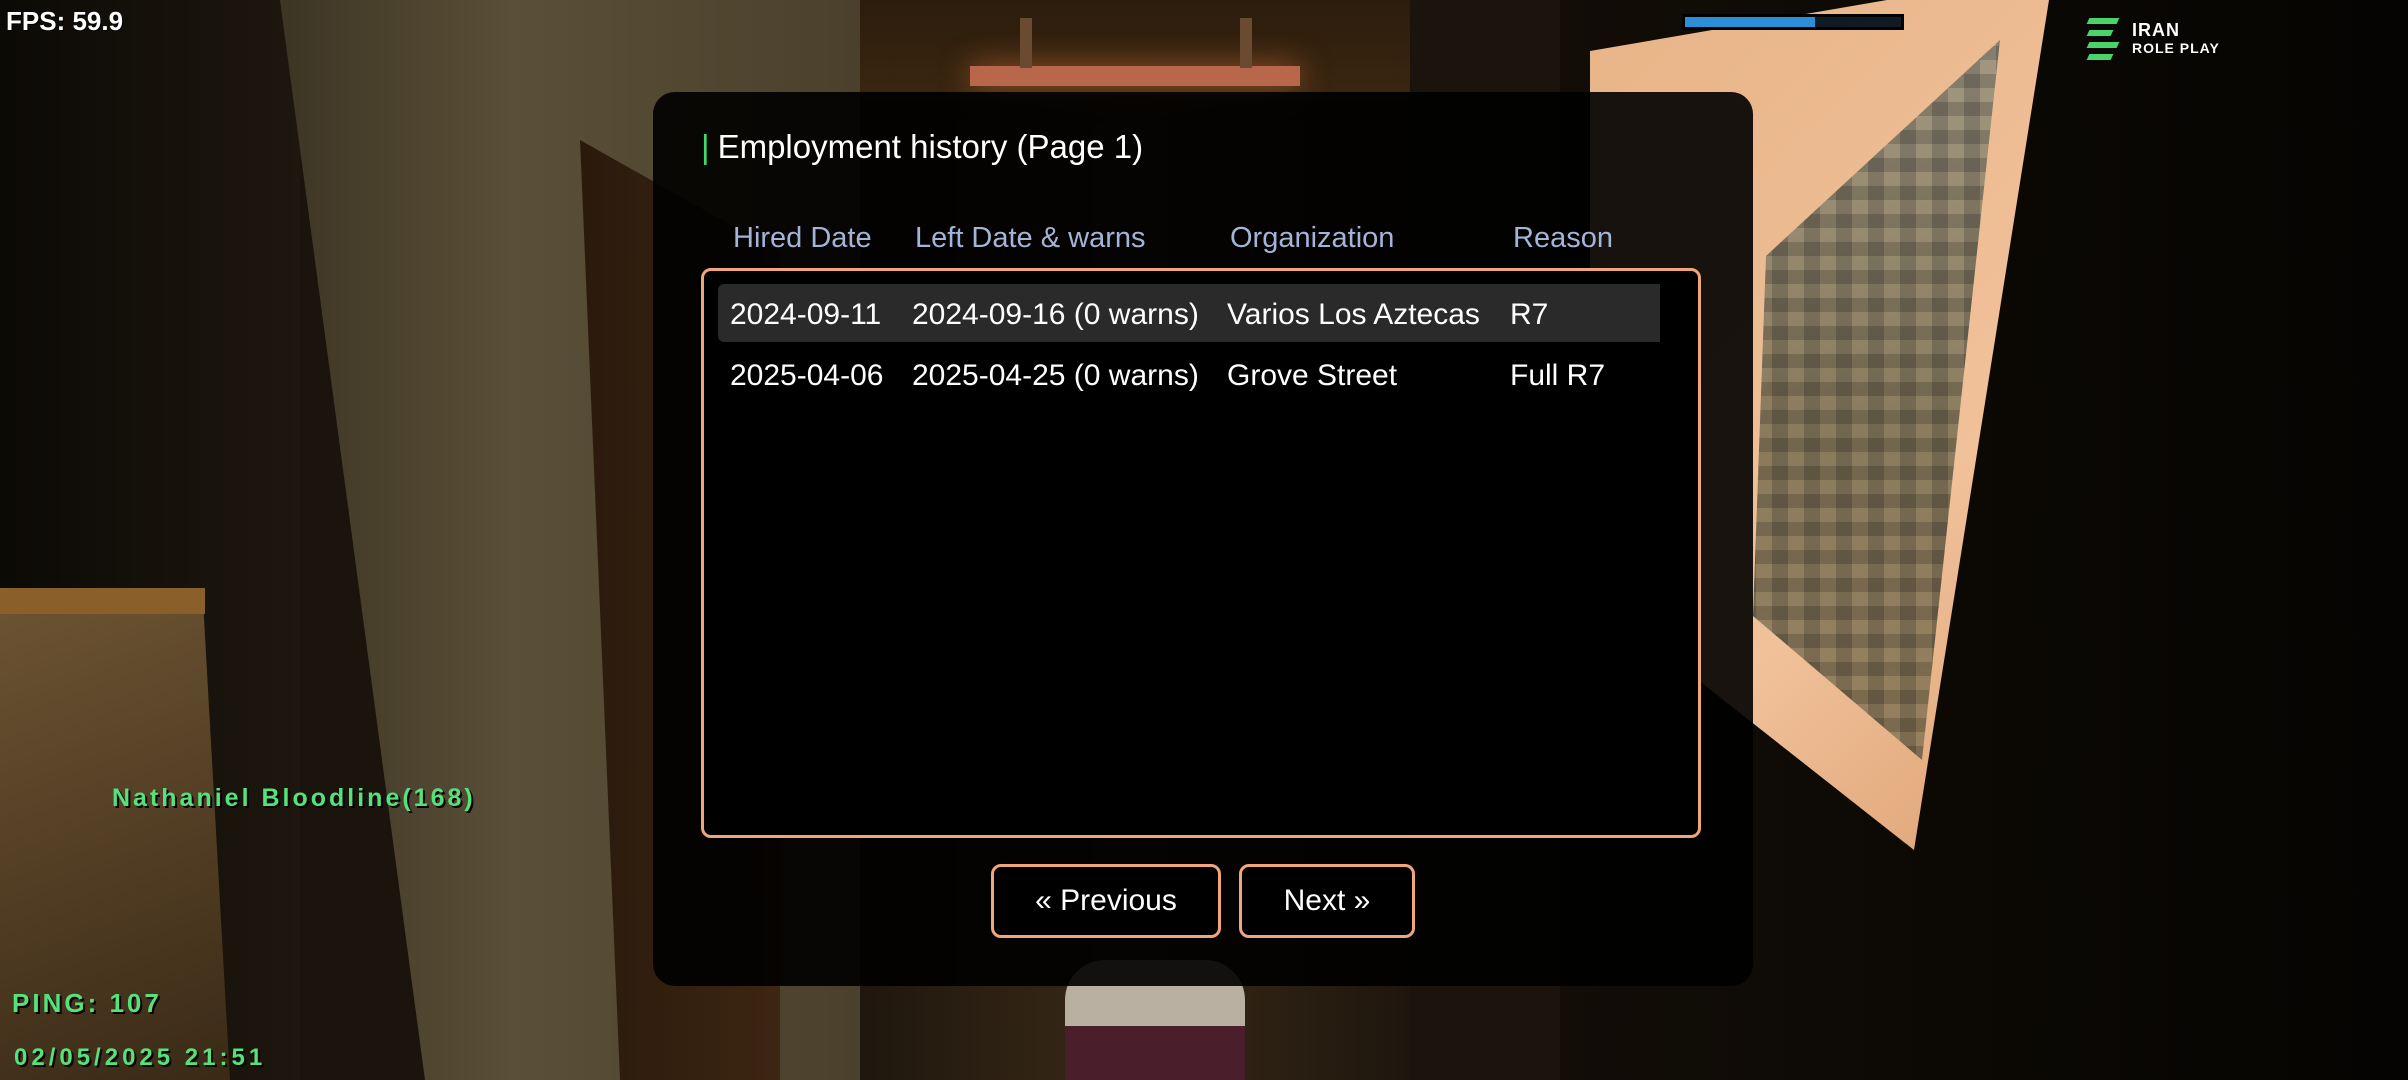 The width and height of the screenshot is (2408, 1080). Describe the element at coordinates (2176, 48) in the screenshot. I see `logo-text-line2: ROLE PLAY` at that location.